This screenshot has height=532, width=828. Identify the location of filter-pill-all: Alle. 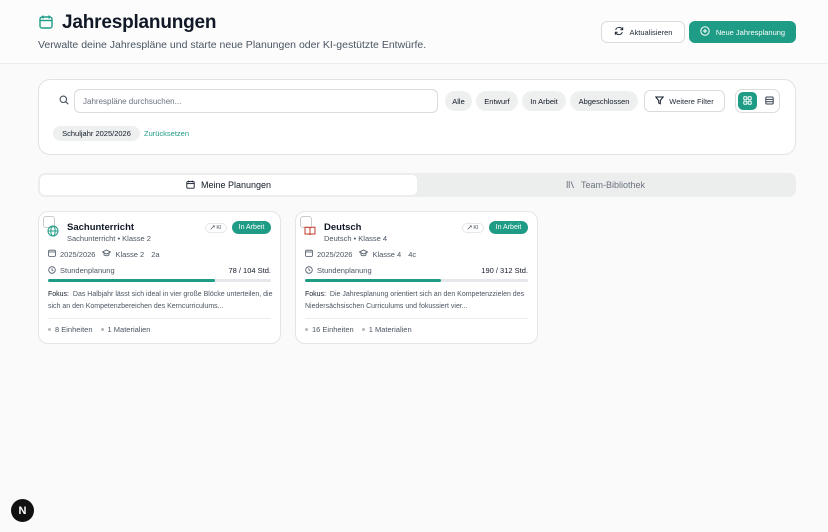
(458, 101).